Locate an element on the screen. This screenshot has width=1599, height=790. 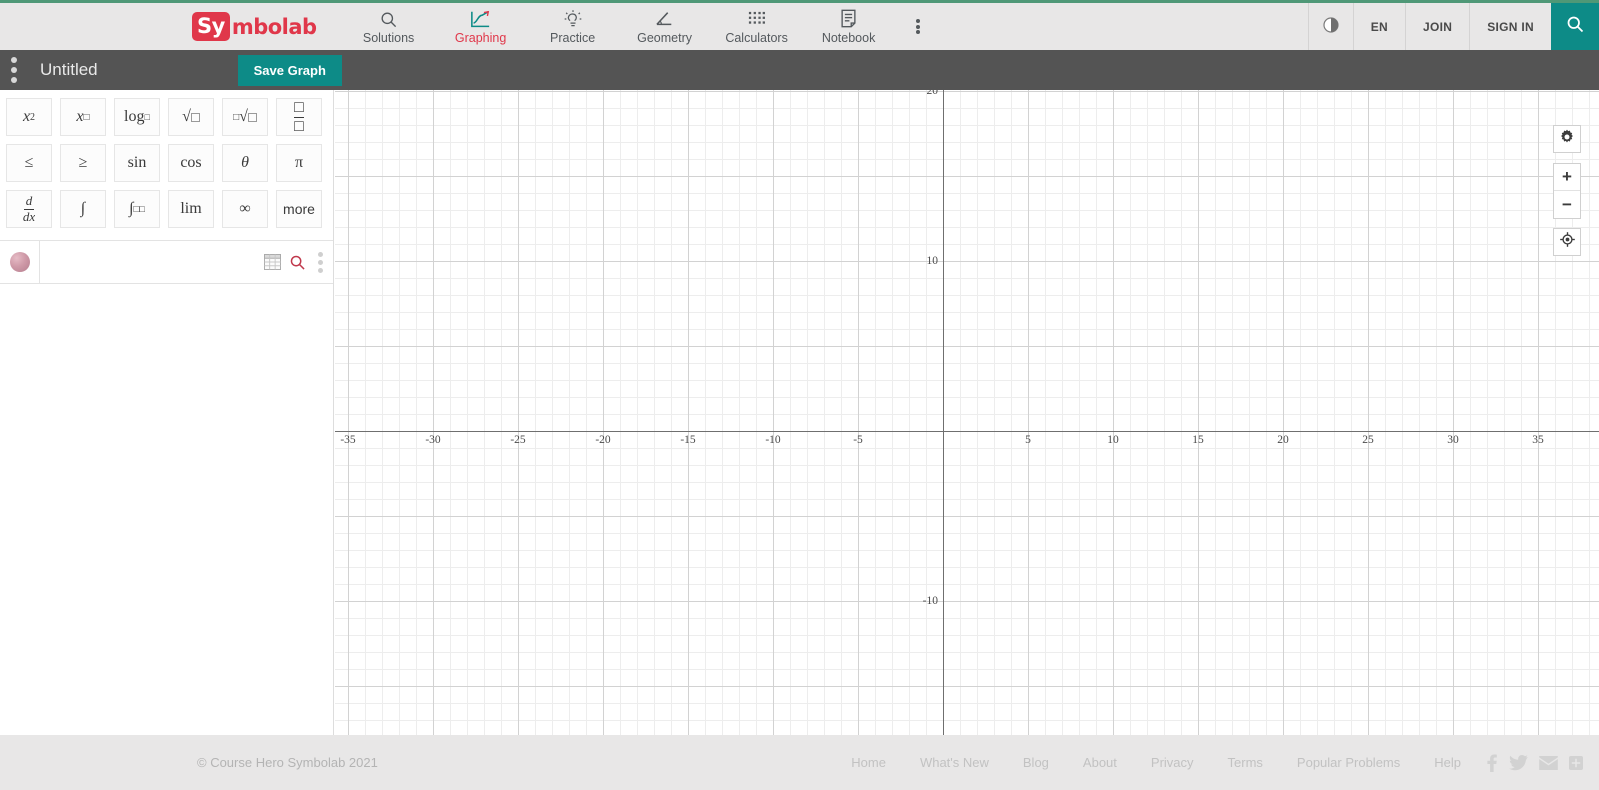
key-infinity: ∞ is located at coordinates (245, 209).